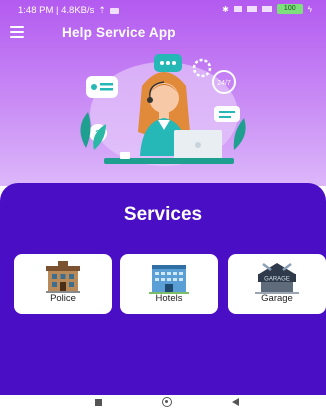  Describe the element at coordinates (167, 402) in the screenshot. I see `home-icon` at that location.